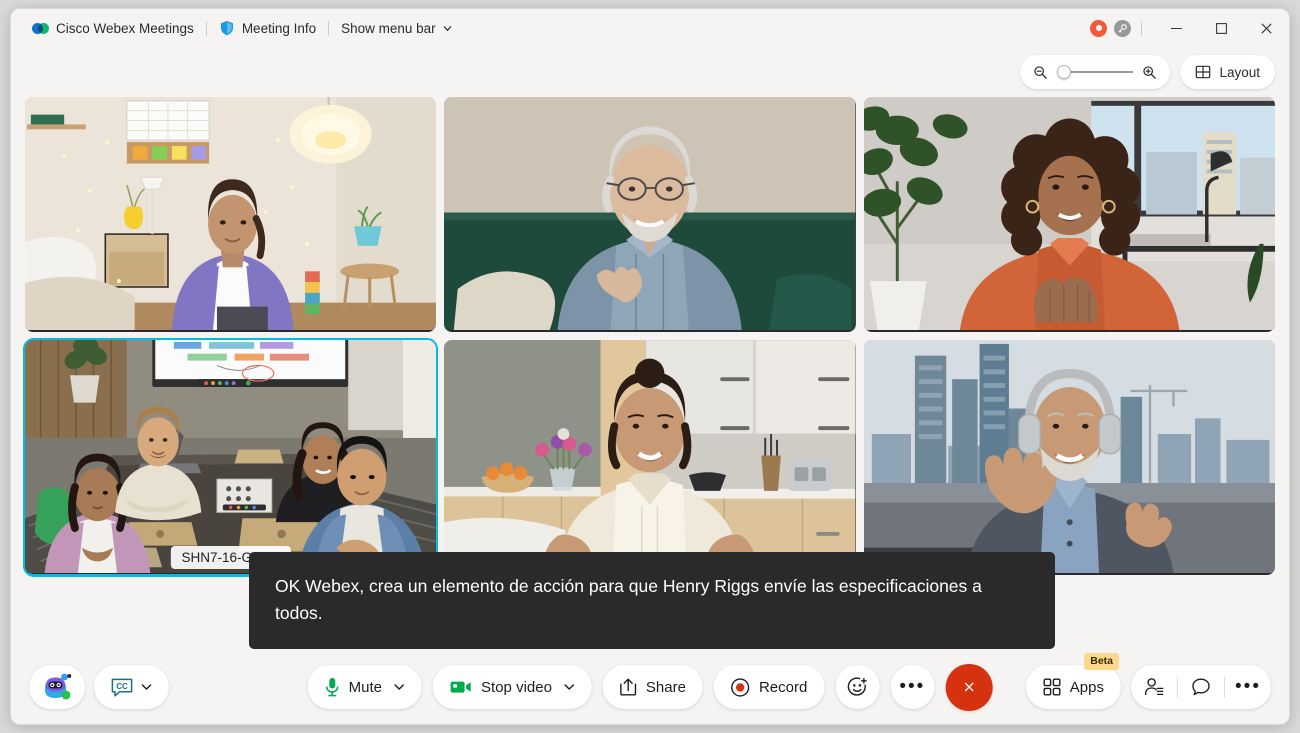 The height and width of the screenshot is (733, 1300). I want to click on app-title: Cisco Webex Meetings, so click(125, 28).